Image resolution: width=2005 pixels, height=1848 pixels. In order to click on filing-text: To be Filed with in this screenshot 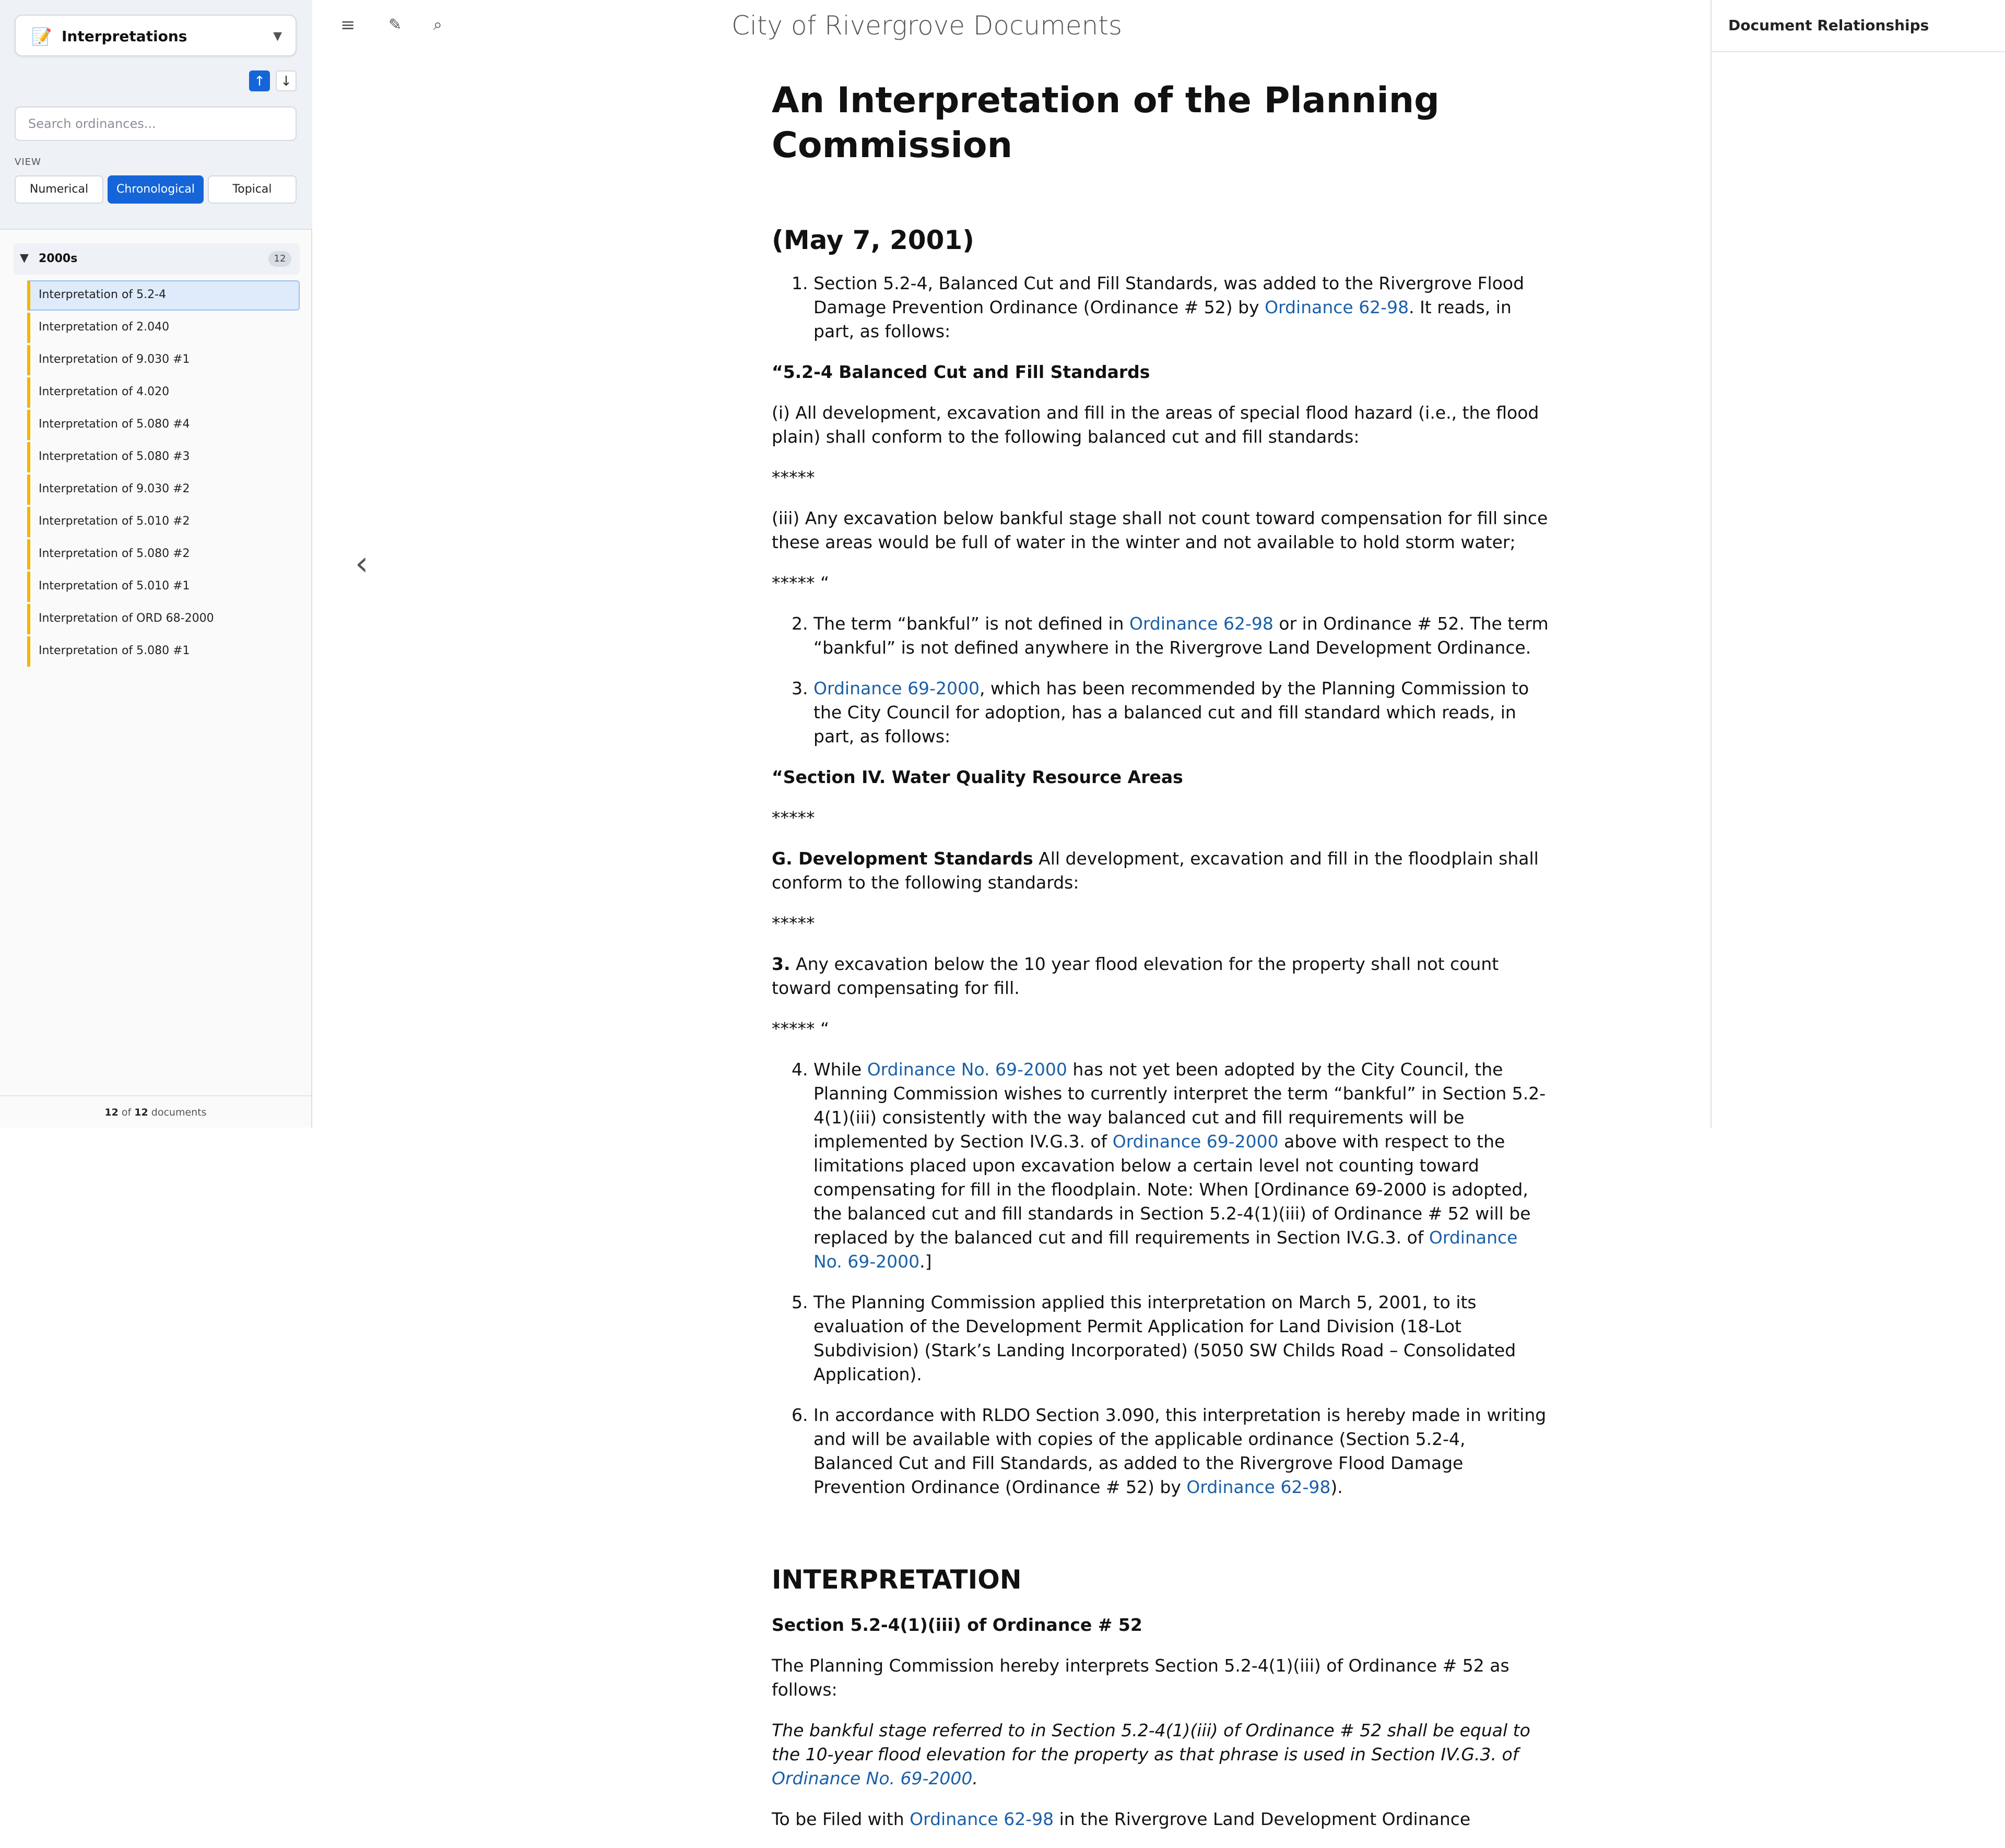, I will do `click(841, 1819)`.